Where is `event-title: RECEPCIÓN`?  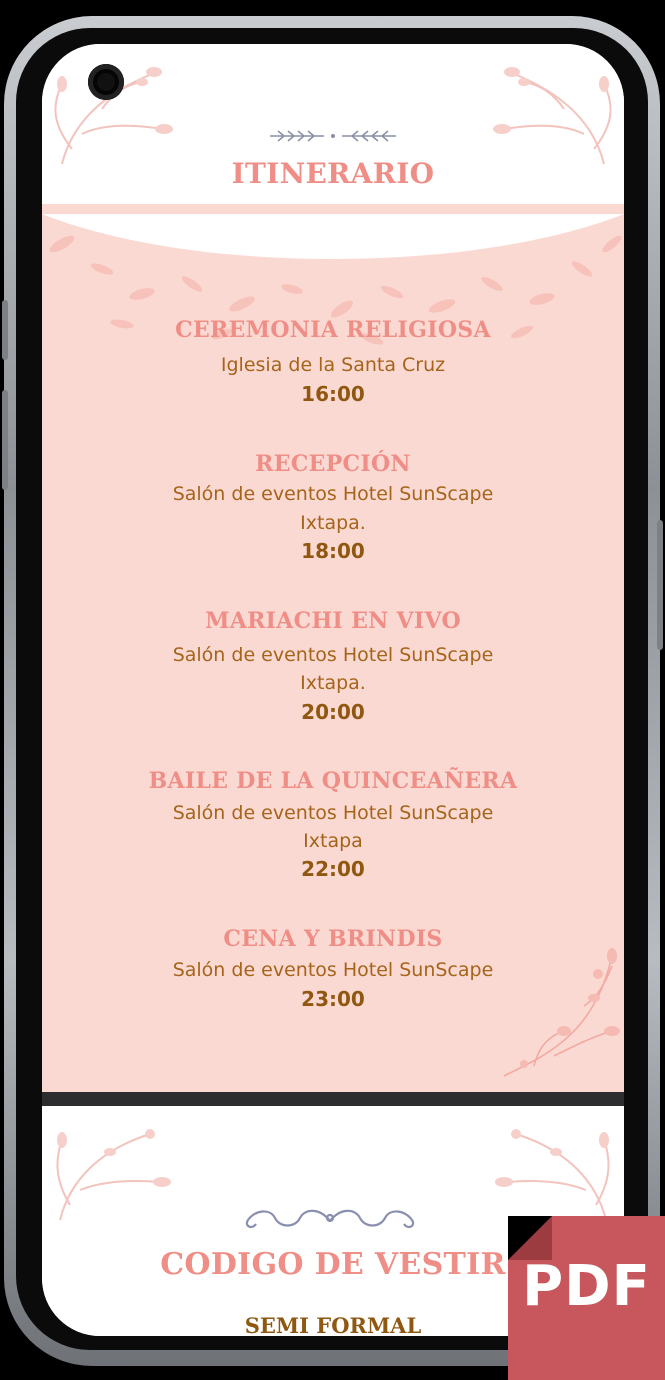
event-title: RECEPCIÓN is located at coordinates (333, 464).